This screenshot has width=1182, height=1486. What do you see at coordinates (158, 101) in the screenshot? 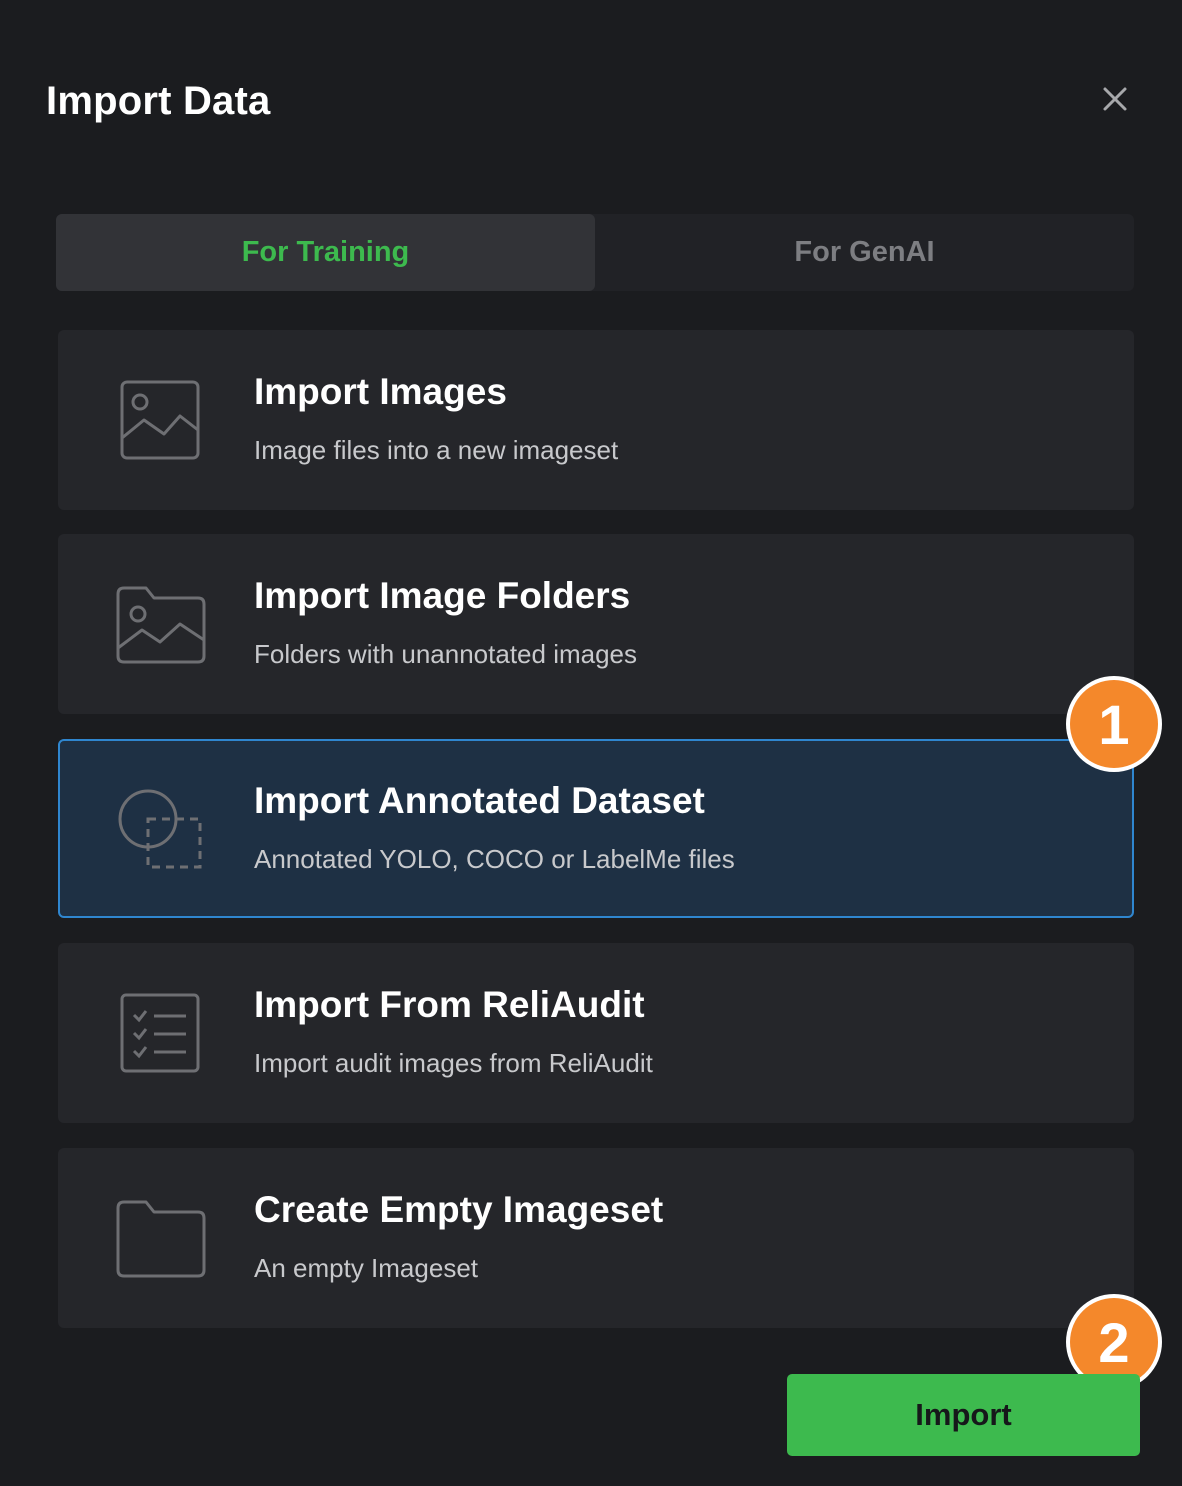
I see `dialog-title: Import Data` at bounding box center [158, 101].